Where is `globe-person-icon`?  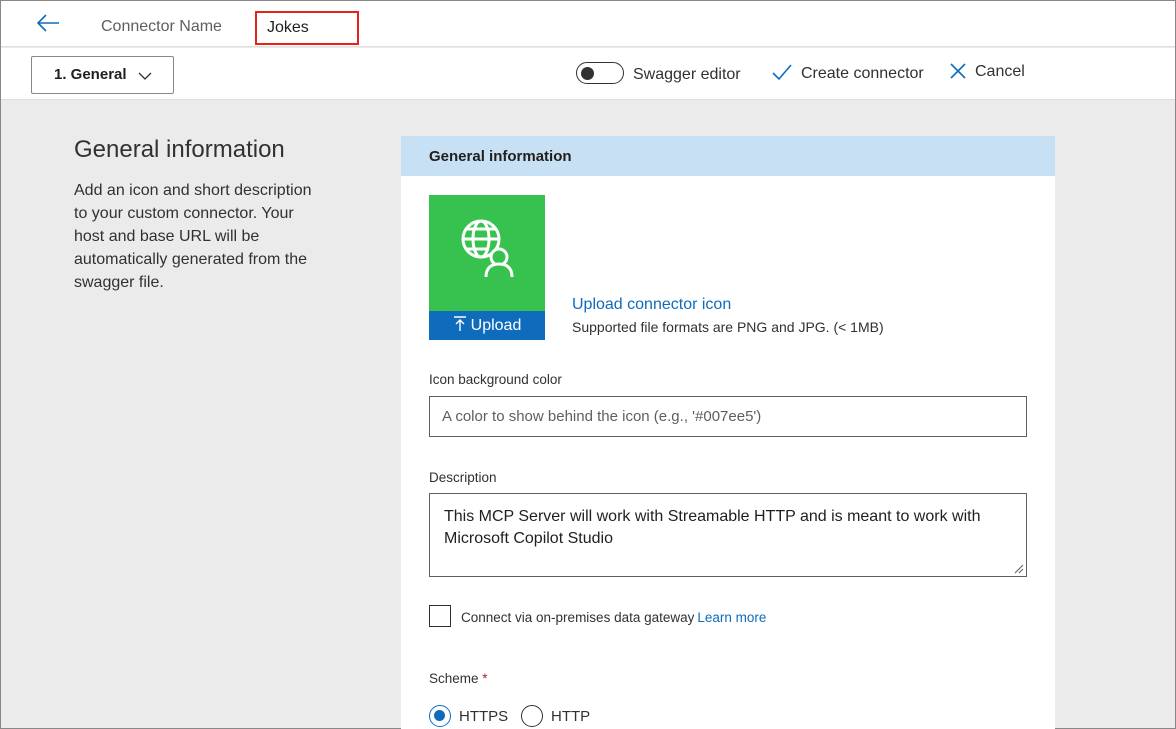 globe-person-icon is located at coordinates (487, 248).